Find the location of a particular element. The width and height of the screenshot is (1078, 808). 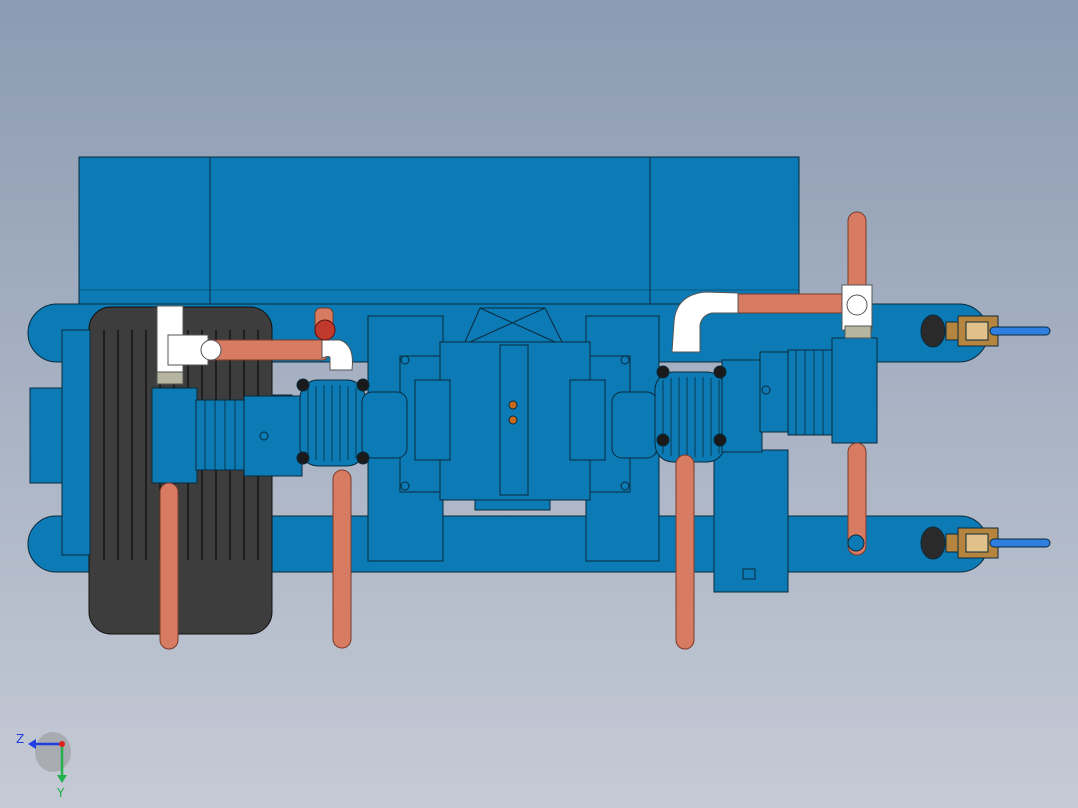

triad-z-label: Z is located at coordinates (20, 739).